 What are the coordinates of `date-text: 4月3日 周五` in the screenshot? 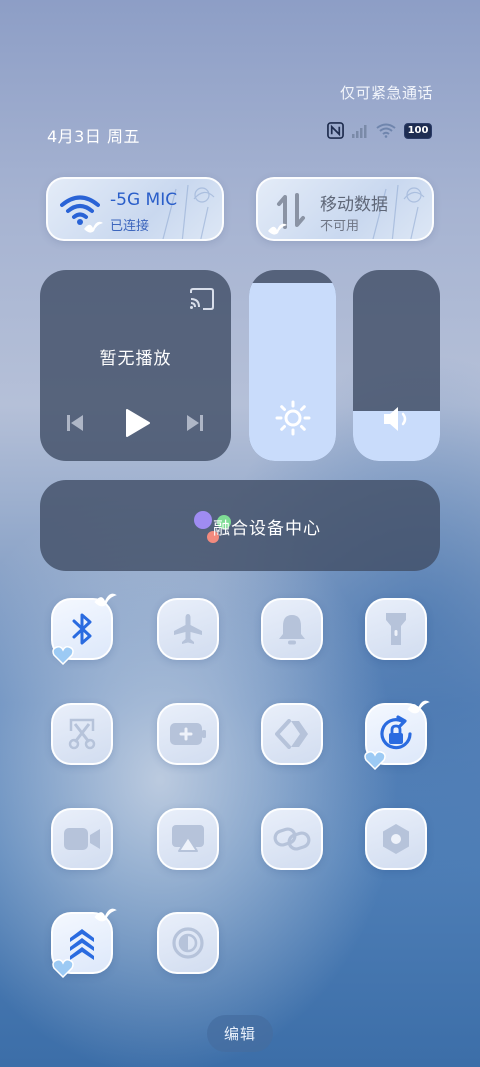 It's located at (93, 136).